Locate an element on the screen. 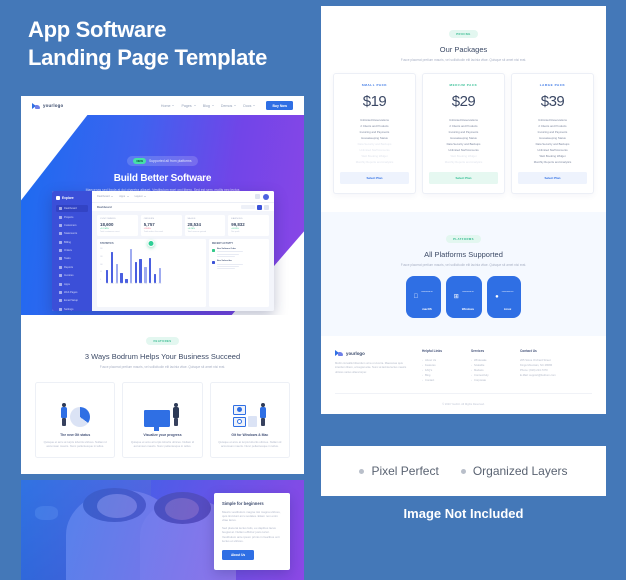  title-line-2: Landing Page Template is located at coordinates (147, 57).